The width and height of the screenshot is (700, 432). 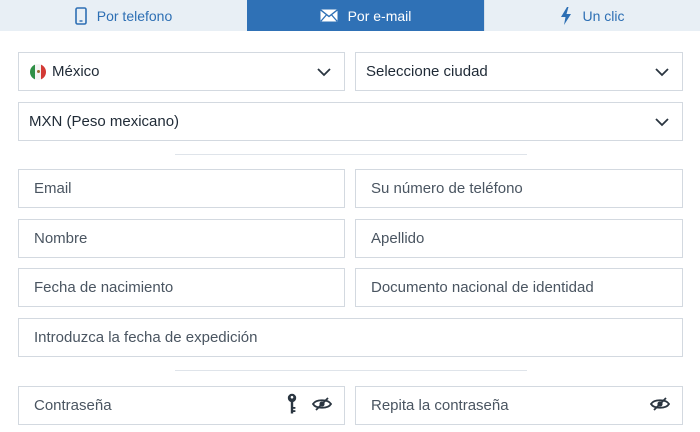 What do you see at coordinates (80, 15) in the screenshot?
I see `phone-icon` at bounding box center [80, 15].